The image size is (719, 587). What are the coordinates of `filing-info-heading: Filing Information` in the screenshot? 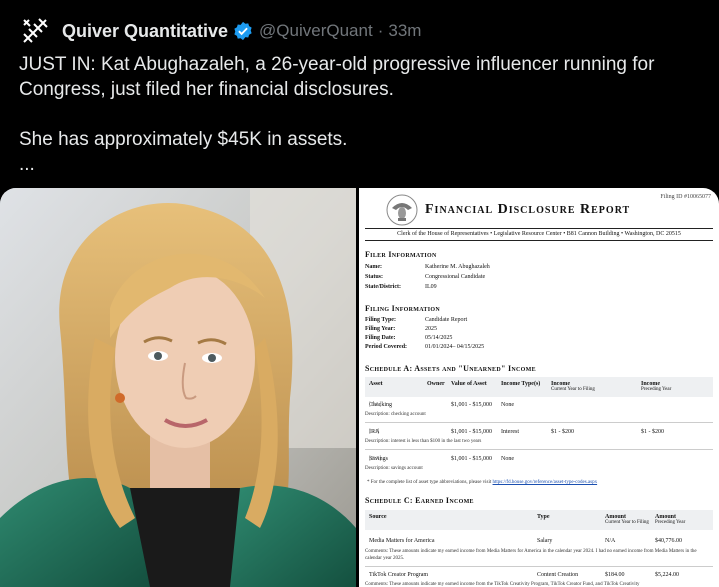 It's located at (402, 308).